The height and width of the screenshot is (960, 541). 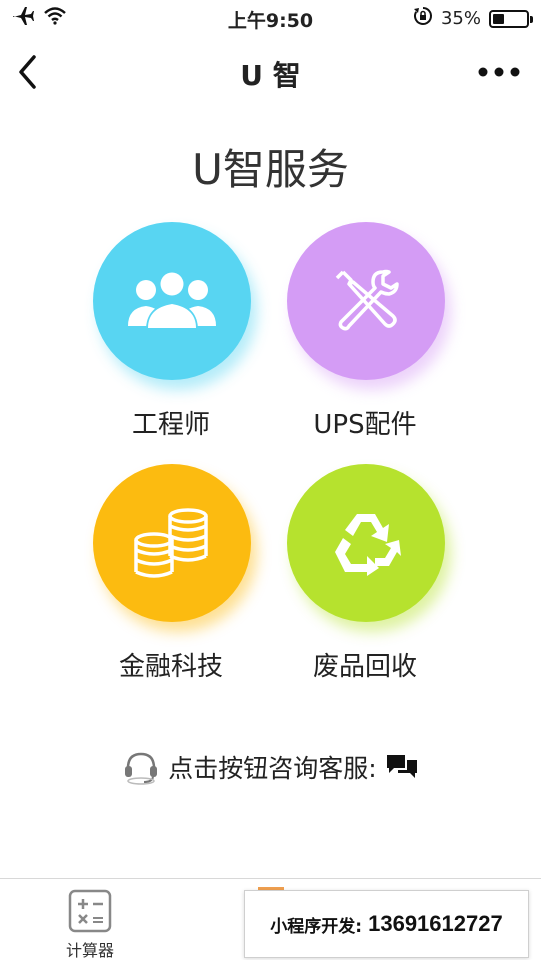 I want to click on nav-bar: U 智, so click(x=270, y=72).